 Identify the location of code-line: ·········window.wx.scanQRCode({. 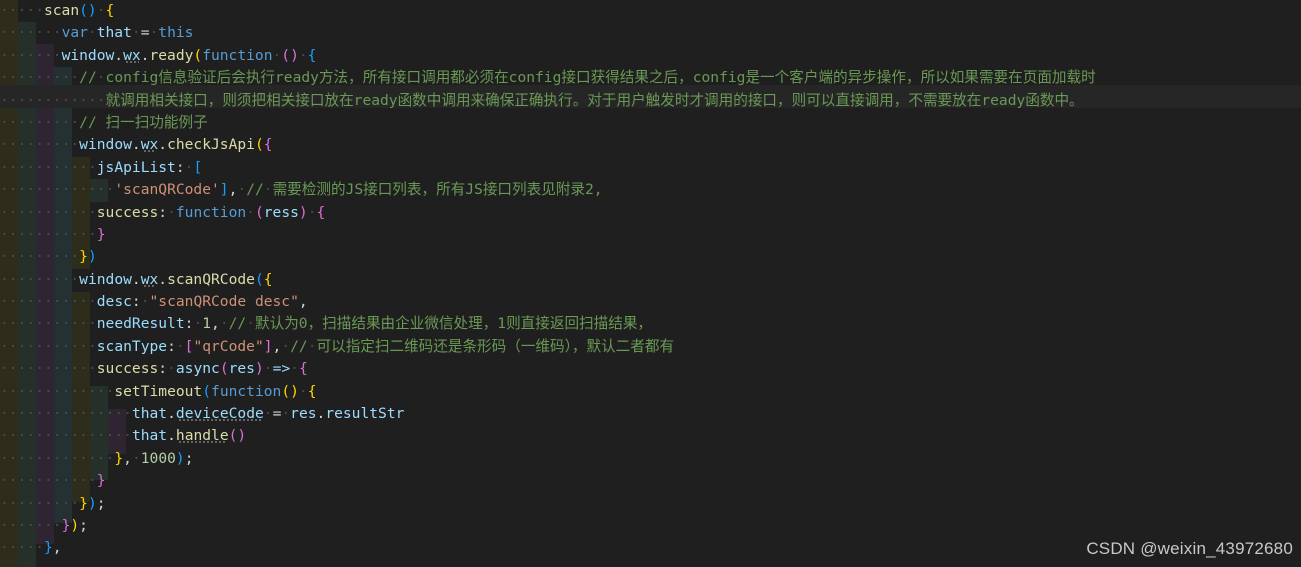
(650, 280).